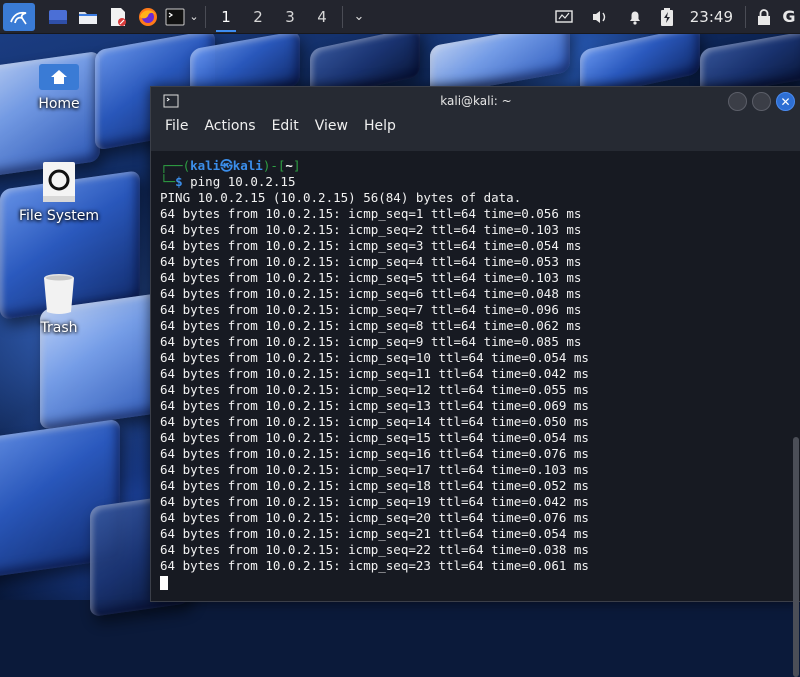 The height and width of the screenshot is (677, 800). Describe the element at coordinates (322, 16) in the screenshot. I see `workspace-4: 4` at that location.